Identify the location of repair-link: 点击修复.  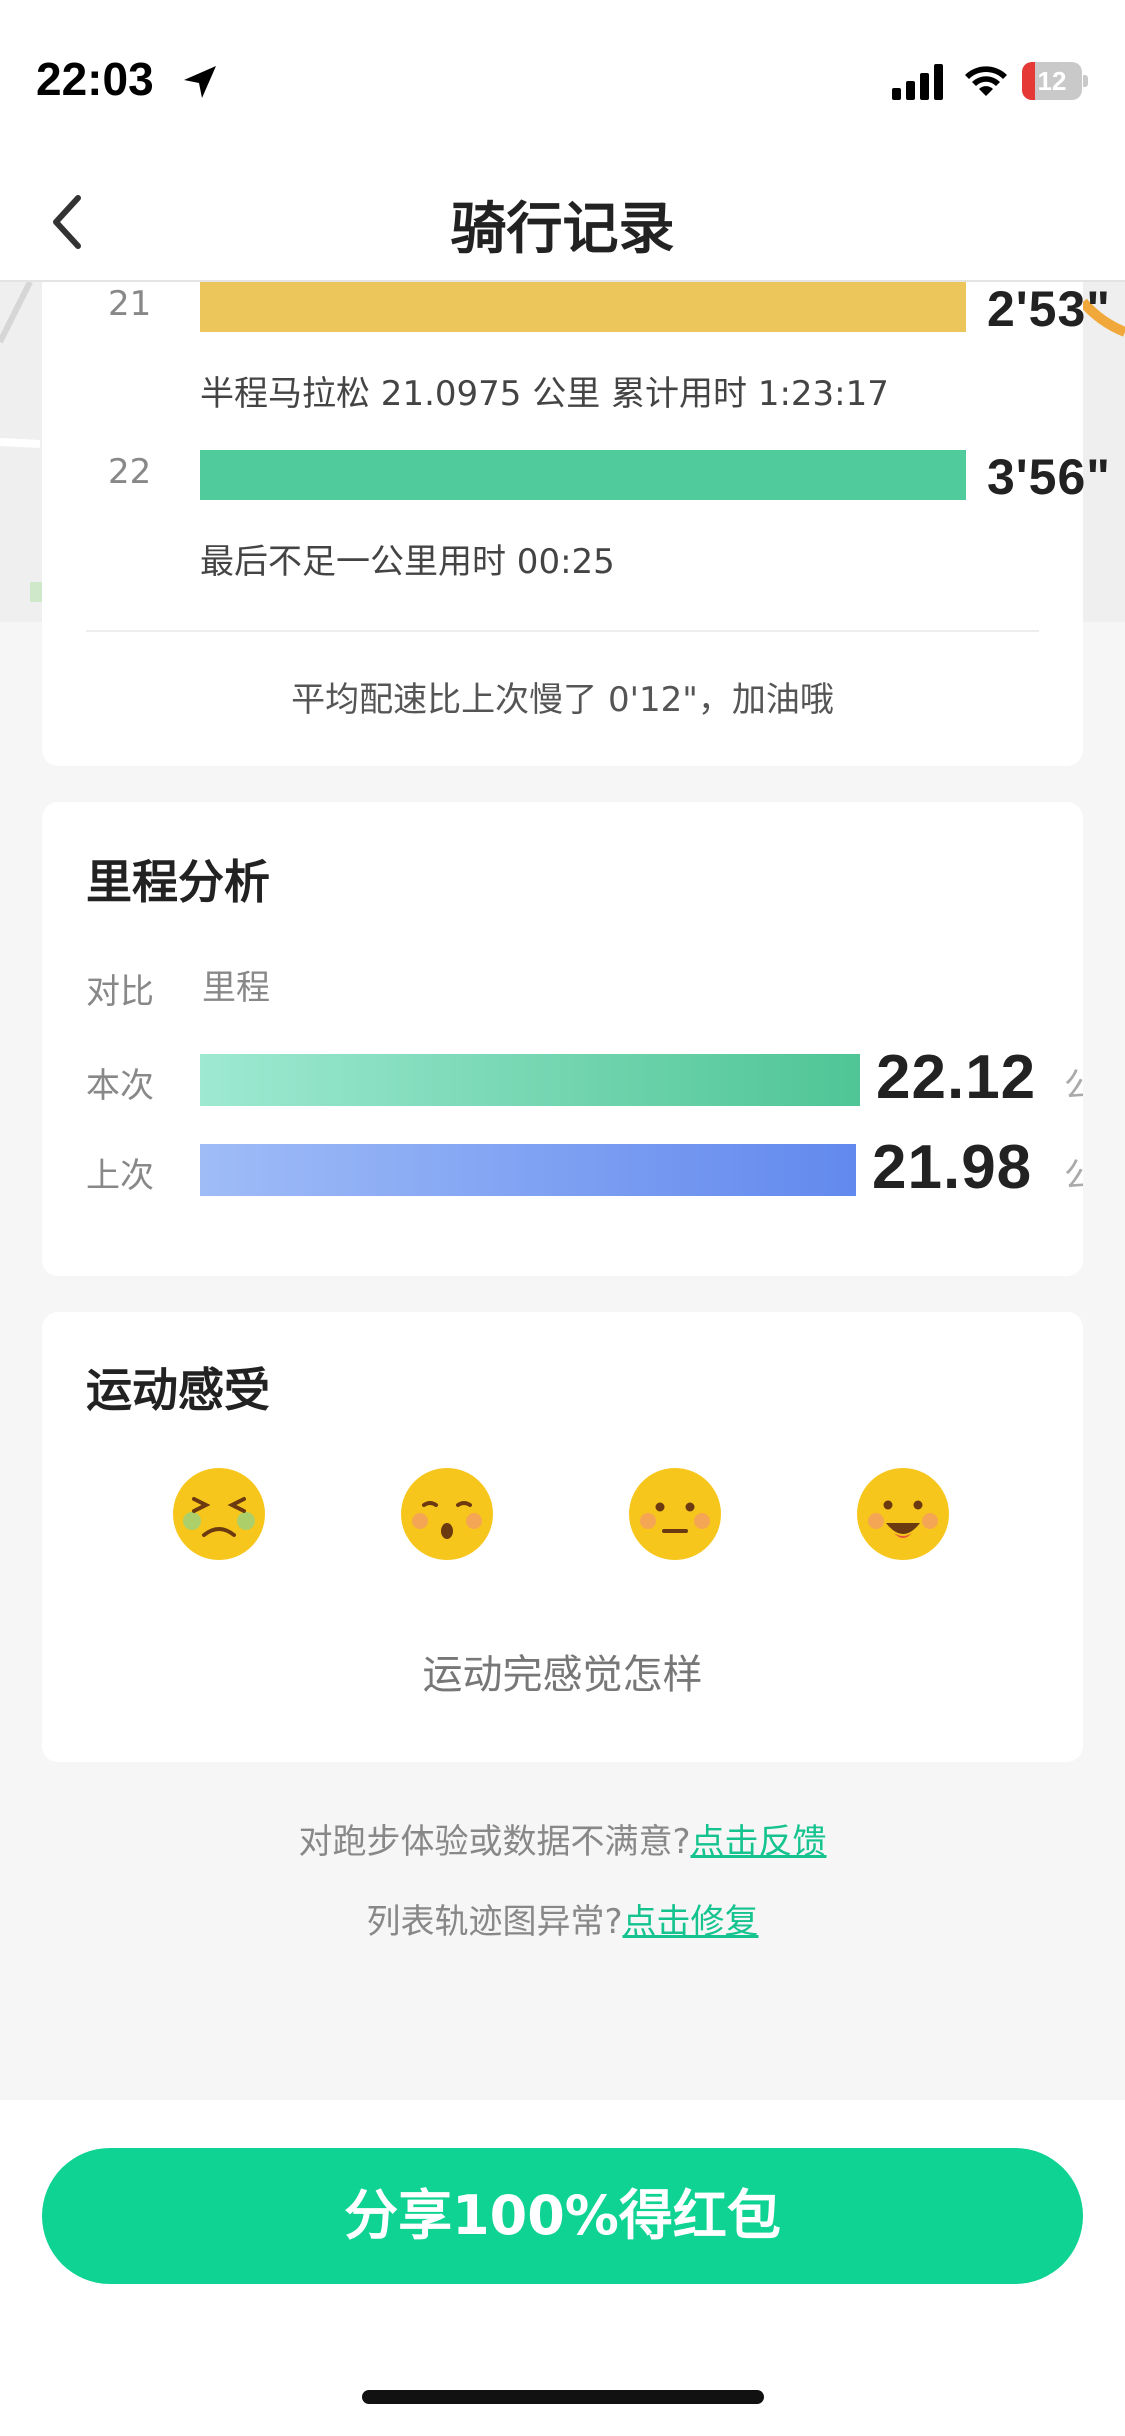
(691, 1922).